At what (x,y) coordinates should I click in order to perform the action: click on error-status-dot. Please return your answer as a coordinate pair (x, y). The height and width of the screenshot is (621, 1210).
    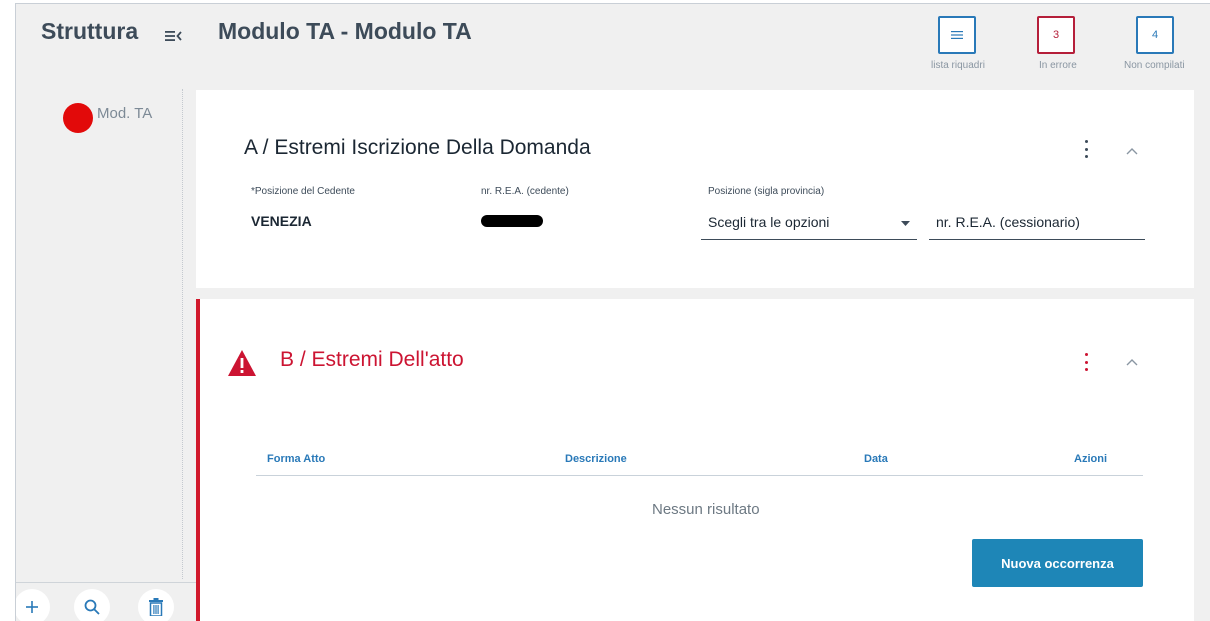
    Looking at the image, I should click on (78, 118).